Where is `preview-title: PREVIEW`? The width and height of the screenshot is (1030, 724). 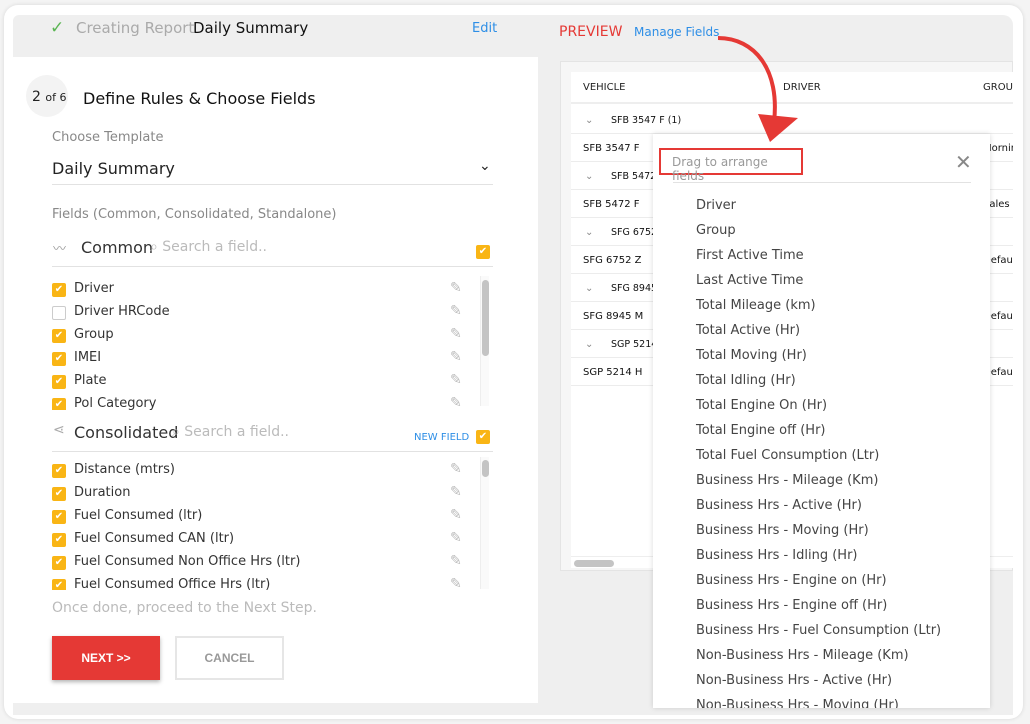 preview-title: PREVIEW is located at coordinates (591, 32).